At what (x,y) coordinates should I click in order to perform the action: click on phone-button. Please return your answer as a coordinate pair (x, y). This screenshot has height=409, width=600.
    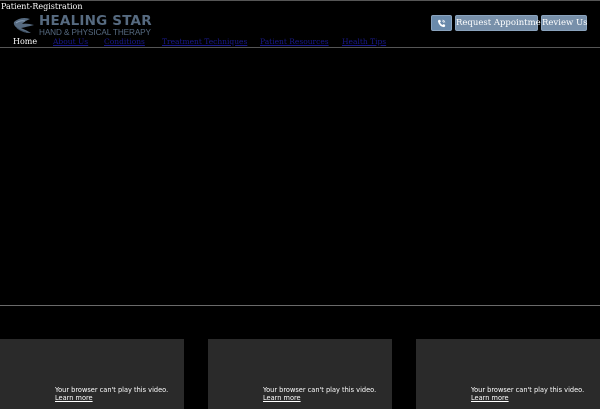
    Looking at the image, I should click on (441, 23).